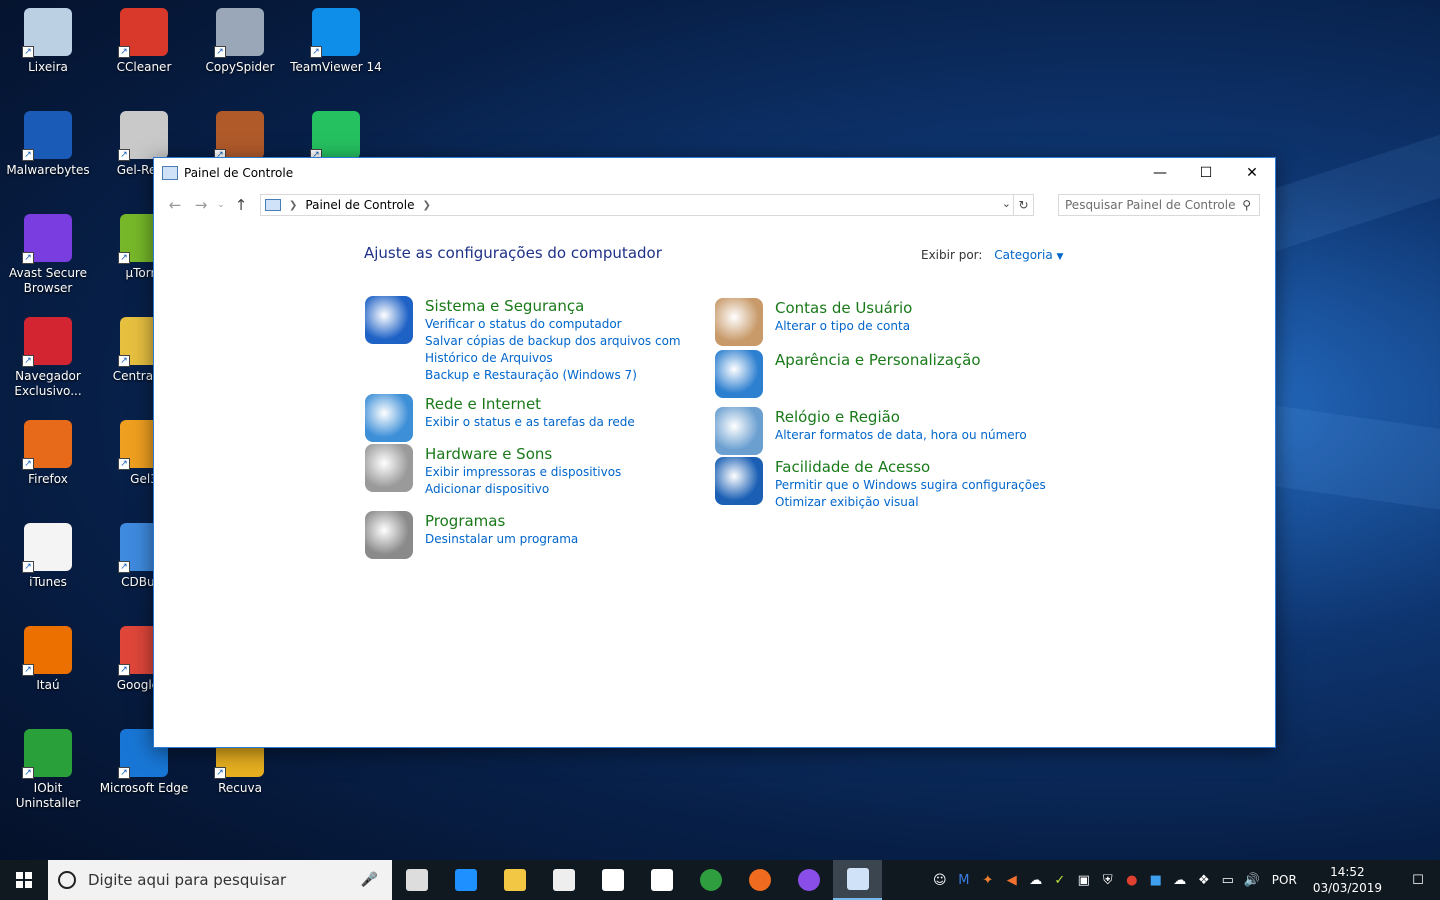  What do you see at coordinates (563, 880) in the screenshot?
I see `taskbar-store-button` at bounding box center [563, 880].